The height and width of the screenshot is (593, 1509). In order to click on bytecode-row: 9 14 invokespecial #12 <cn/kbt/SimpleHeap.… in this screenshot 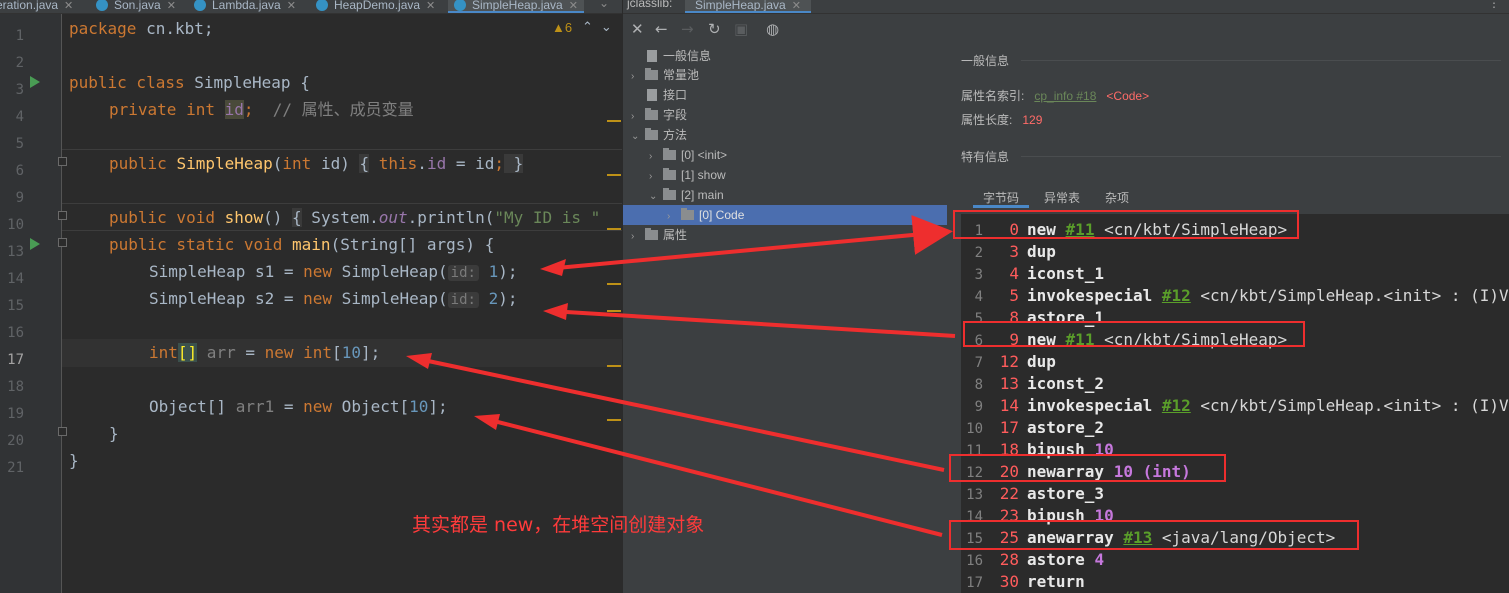, I will do `click(1235, 407)`.